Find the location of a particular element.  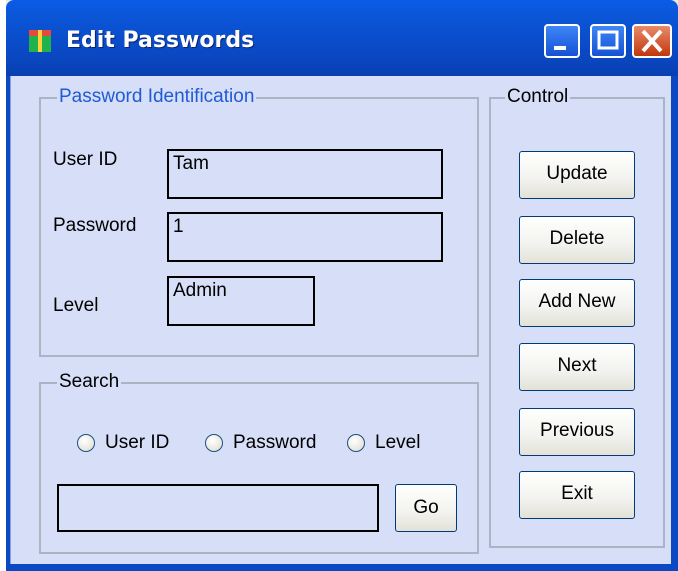

title-bar: Edit Passwords is located at coordinates (342, 38).